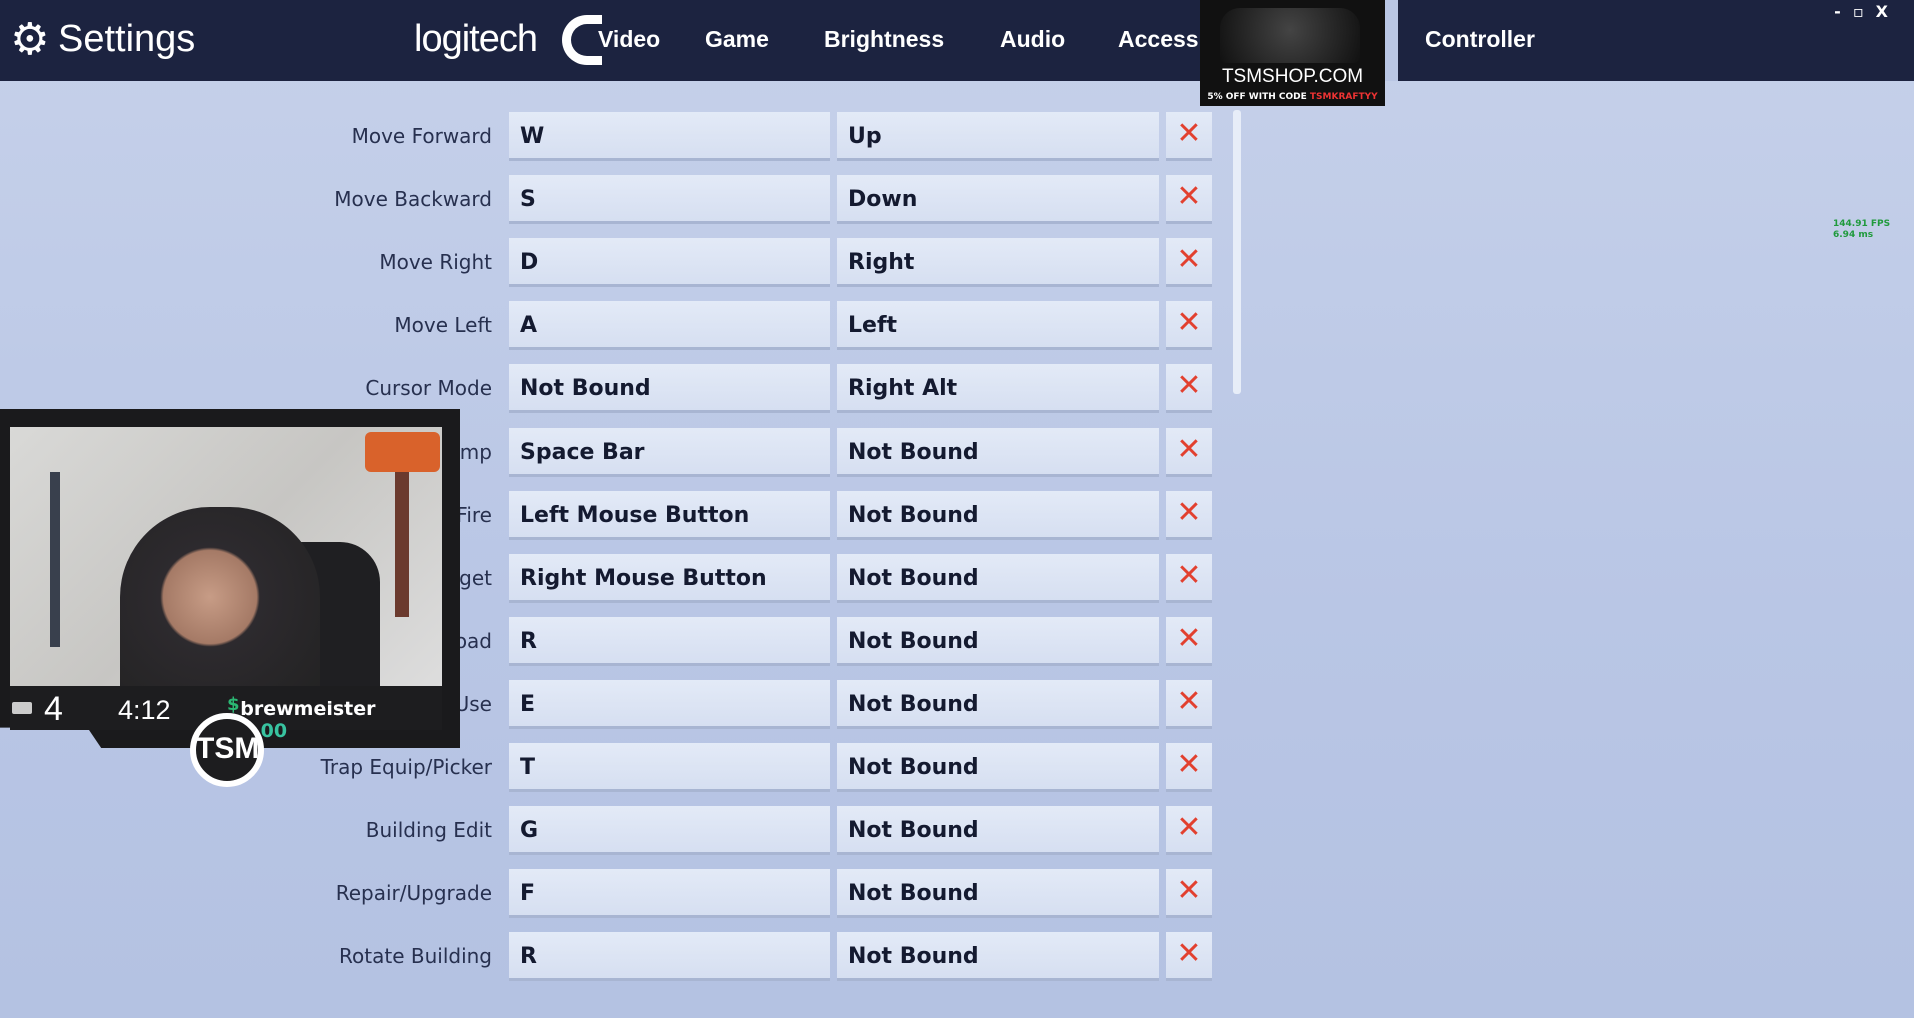 The image size is (1914, 1018). I want to click on primary-key-button: W, so click(669, 136).